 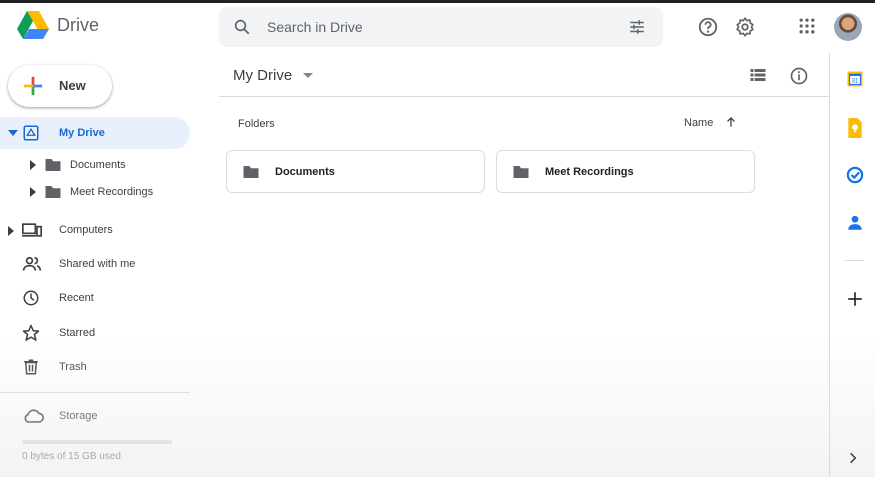 I want to click on account-avatar, so click(x=848, y=27).